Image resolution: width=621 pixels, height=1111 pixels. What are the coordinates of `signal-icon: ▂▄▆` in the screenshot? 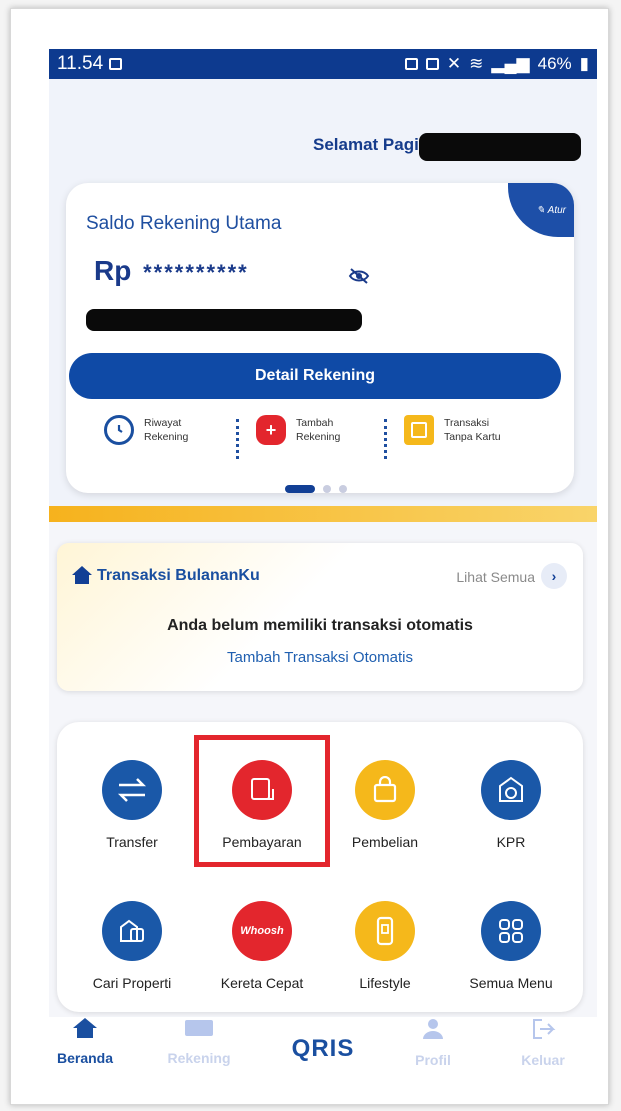 It's located at (510, 63).